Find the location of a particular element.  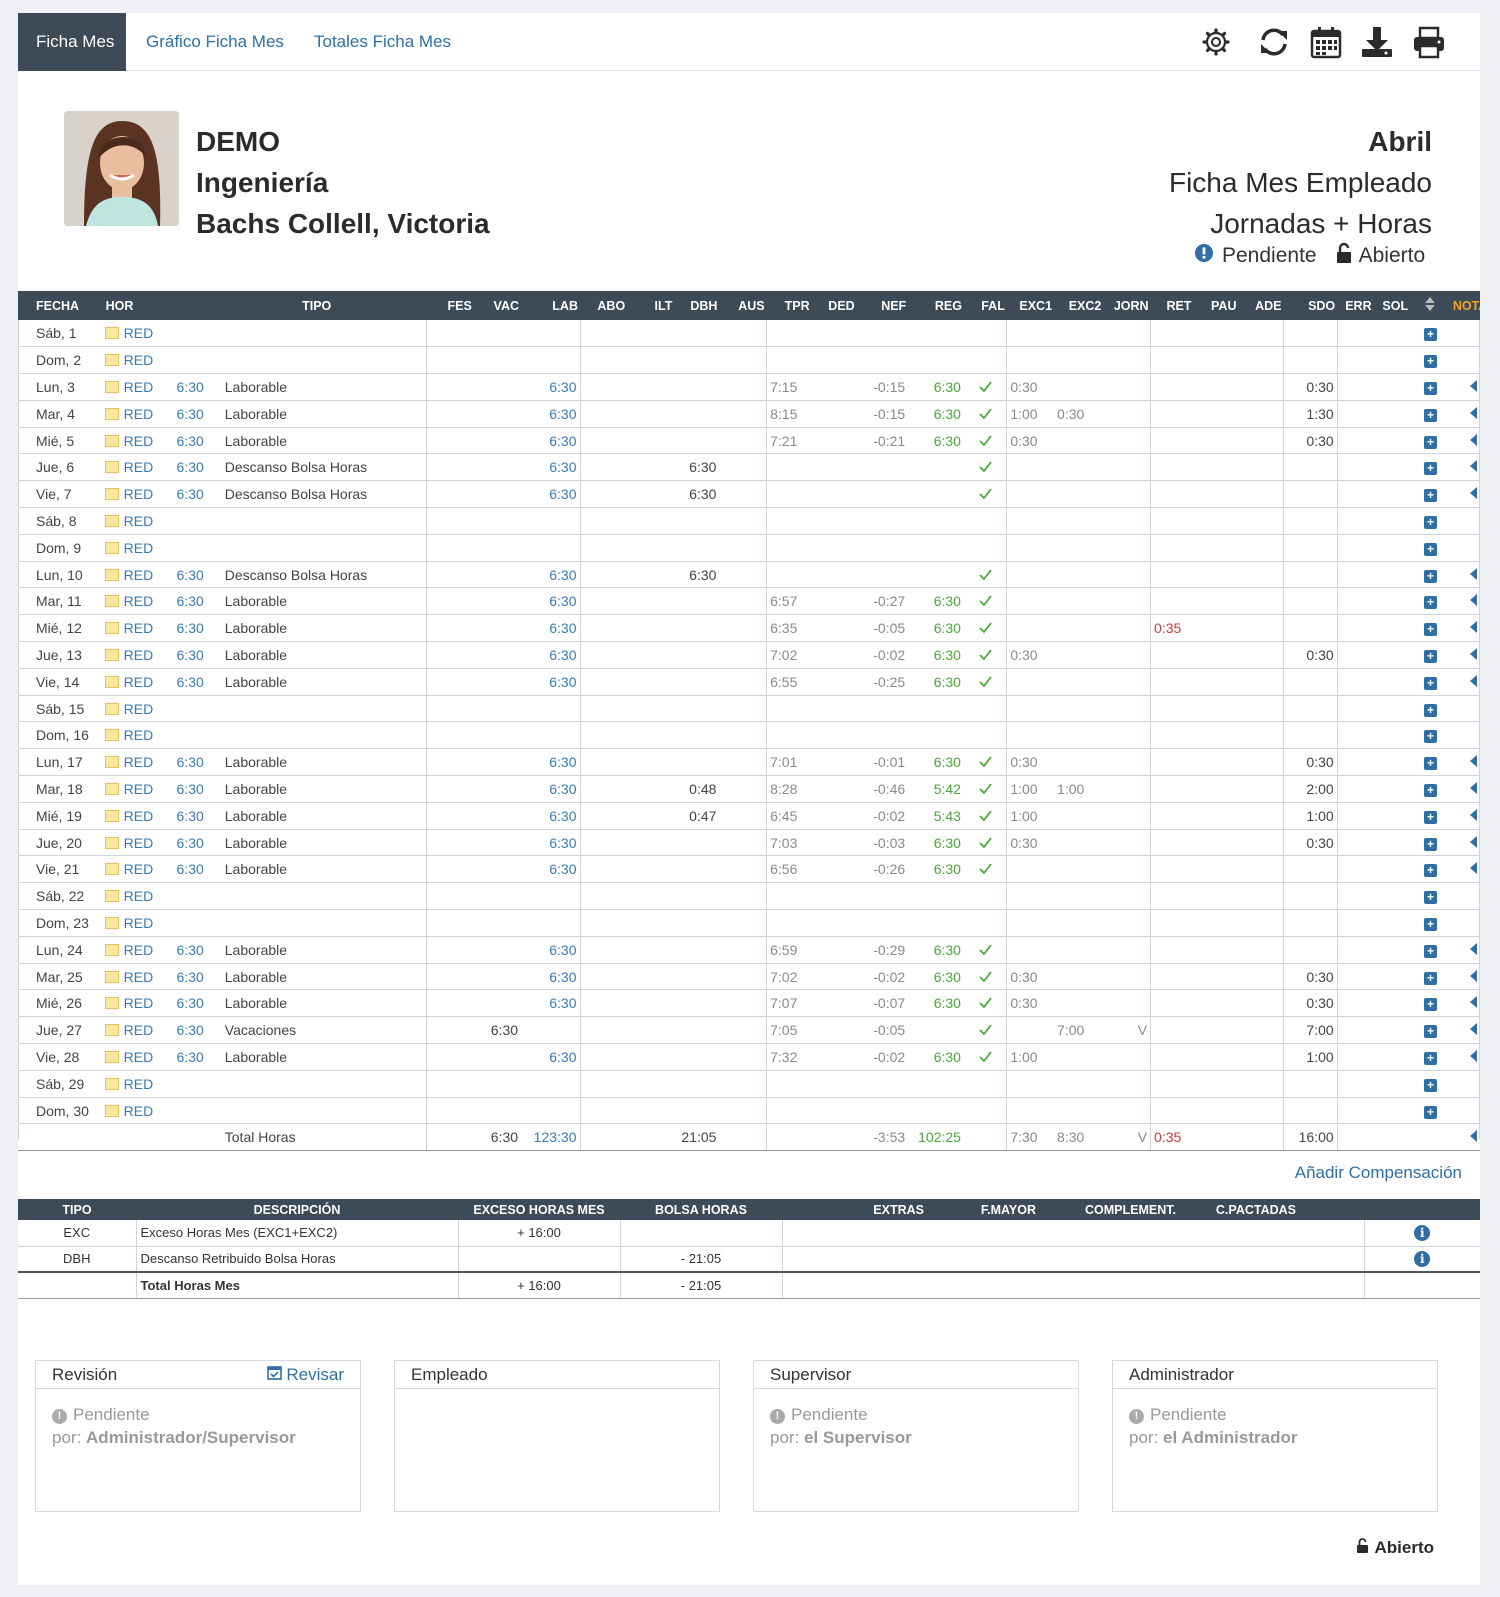

col-dbh: DBH is located at coordinates (697, 305).